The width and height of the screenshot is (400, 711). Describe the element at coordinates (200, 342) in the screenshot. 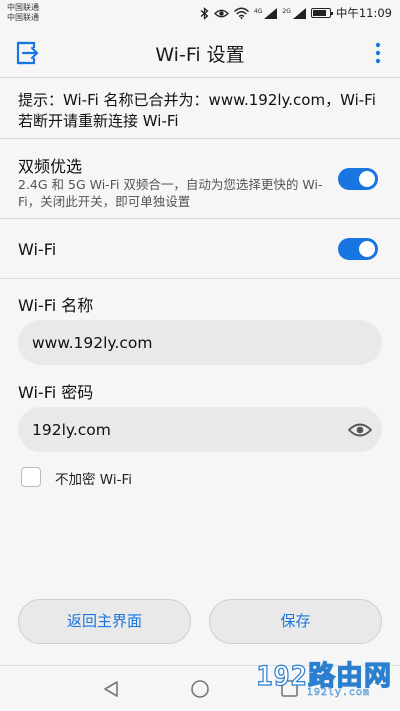

I see `ssid-input` at that location.